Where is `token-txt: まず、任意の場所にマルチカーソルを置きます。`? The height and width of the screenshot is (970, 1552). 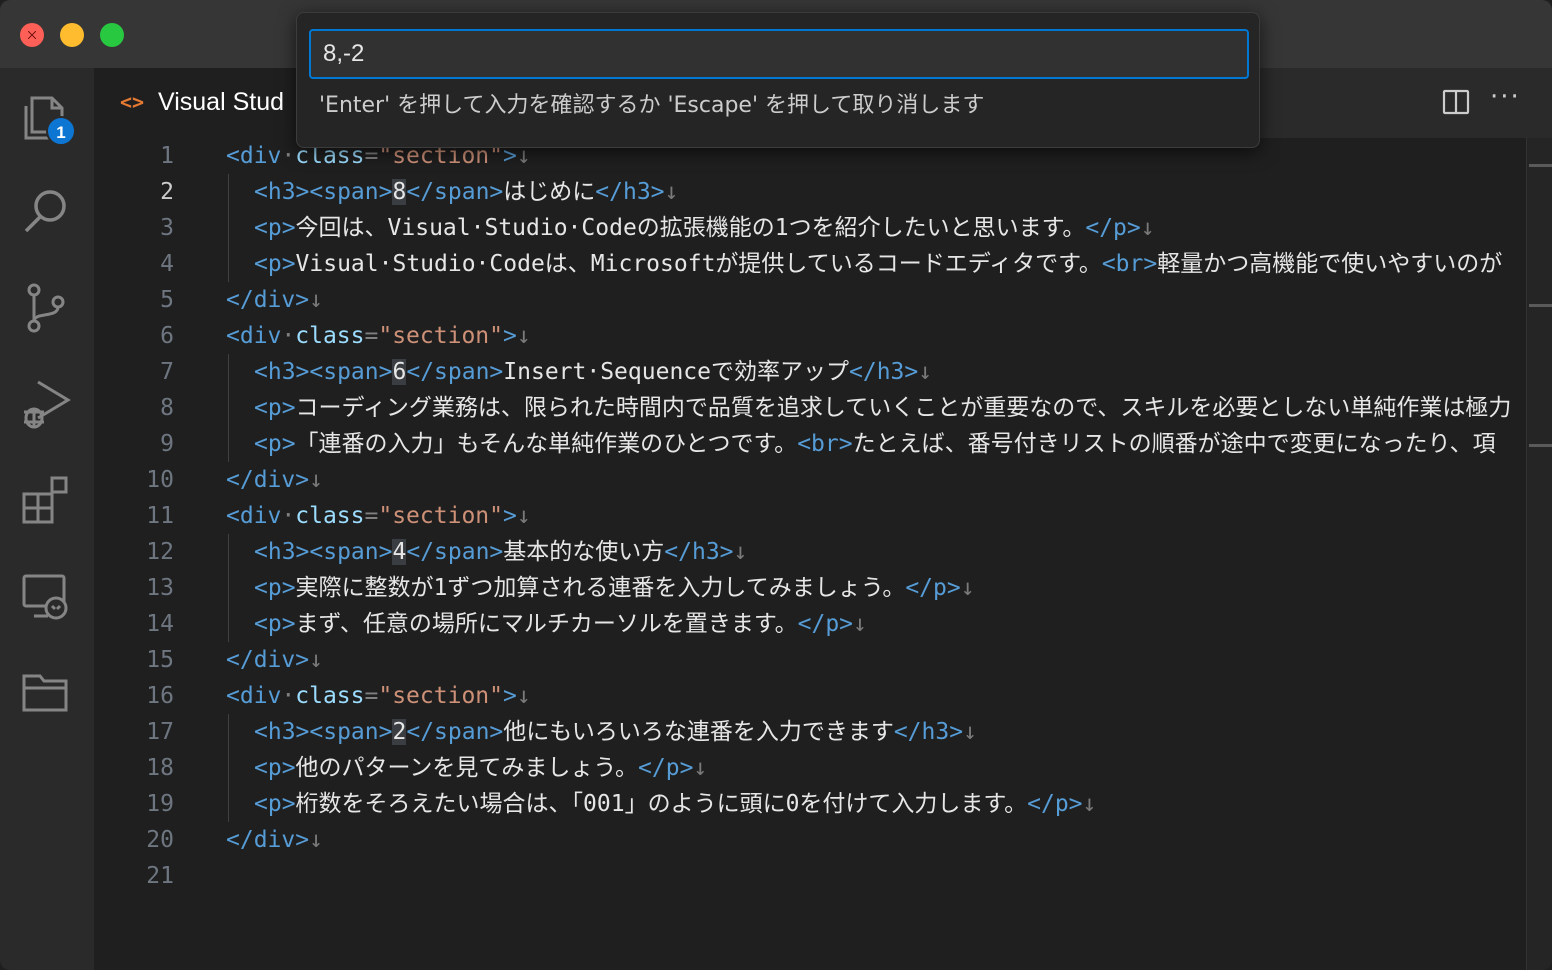 token-txt: まず、任意の場所にマルチカーソルを置きます。 is located at coordinates (546, 624).